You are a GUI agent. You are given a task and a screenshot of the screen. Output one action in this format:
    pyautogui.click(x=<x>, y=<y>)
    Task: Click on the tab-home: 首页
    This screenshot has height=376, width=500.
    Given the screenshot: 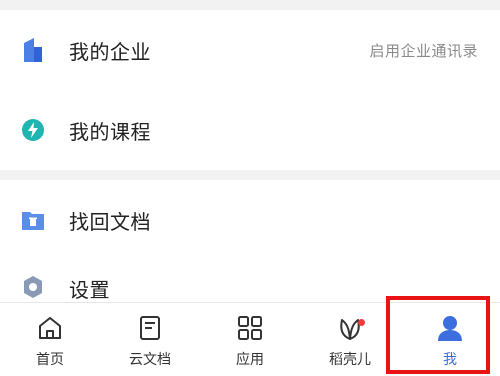 What is the action you would take?
    pyautogui.click(x=50, y=339)
    